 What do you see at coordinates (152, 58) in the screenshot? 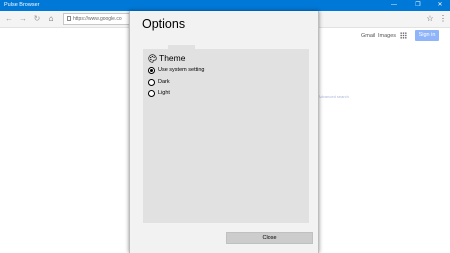
I see `palette-icon` at bounding box center [152, 58].